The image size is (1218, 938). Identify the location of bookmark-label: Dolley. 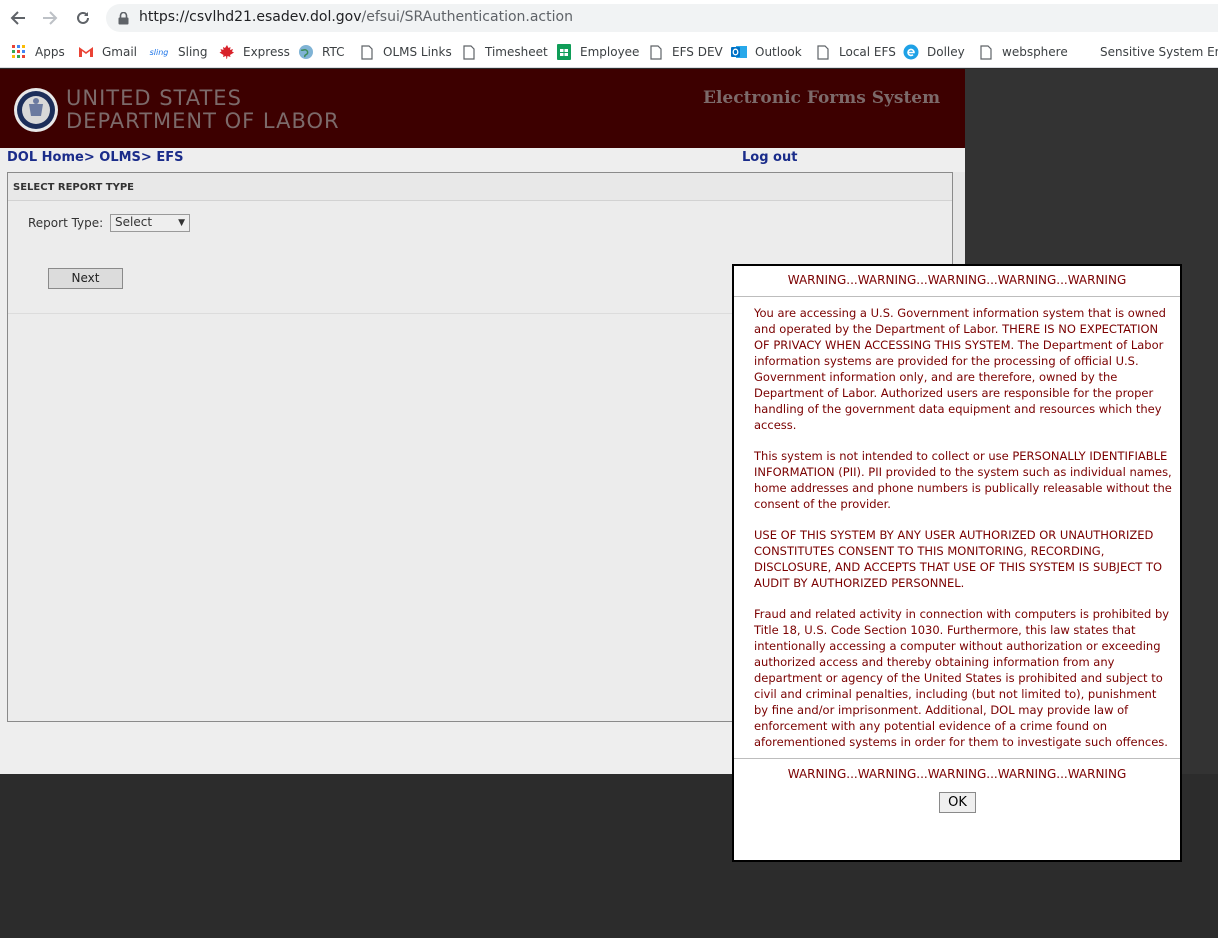
(946, 52).